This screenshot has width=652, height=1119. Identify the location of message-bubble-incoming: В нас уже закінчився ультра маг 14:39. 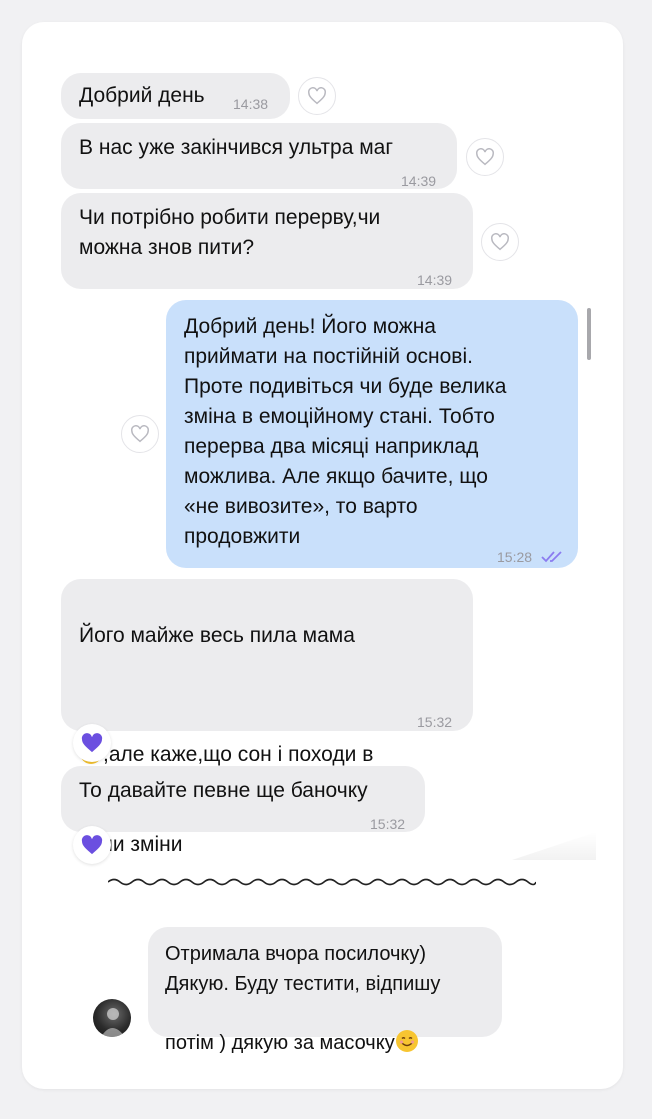
(259, 156).